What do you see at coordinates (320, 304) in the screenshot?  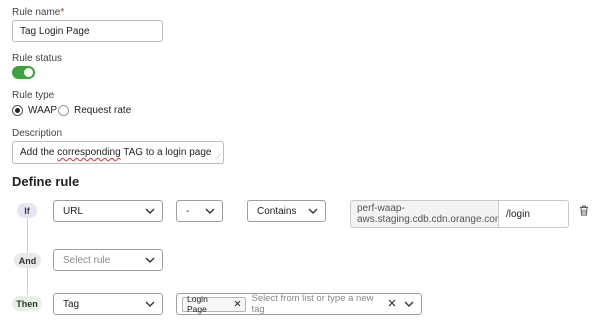 I see `tag-input-placeholder: Select from list or type a new tag` at bounding box center [320, 304].